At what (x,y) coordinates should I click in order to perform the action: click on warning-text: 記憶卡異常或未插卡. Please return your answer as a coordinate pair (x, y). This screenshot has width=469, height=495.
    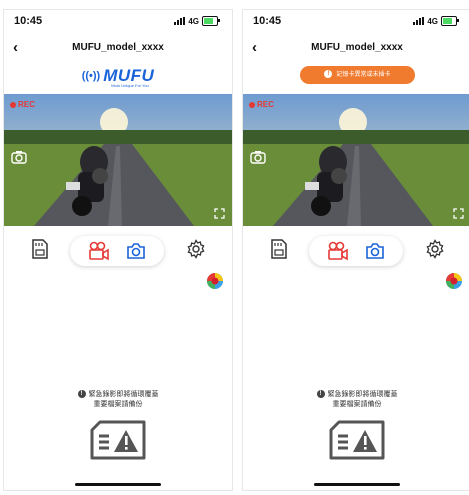
    Looking at the image, I should click on (363, 75).